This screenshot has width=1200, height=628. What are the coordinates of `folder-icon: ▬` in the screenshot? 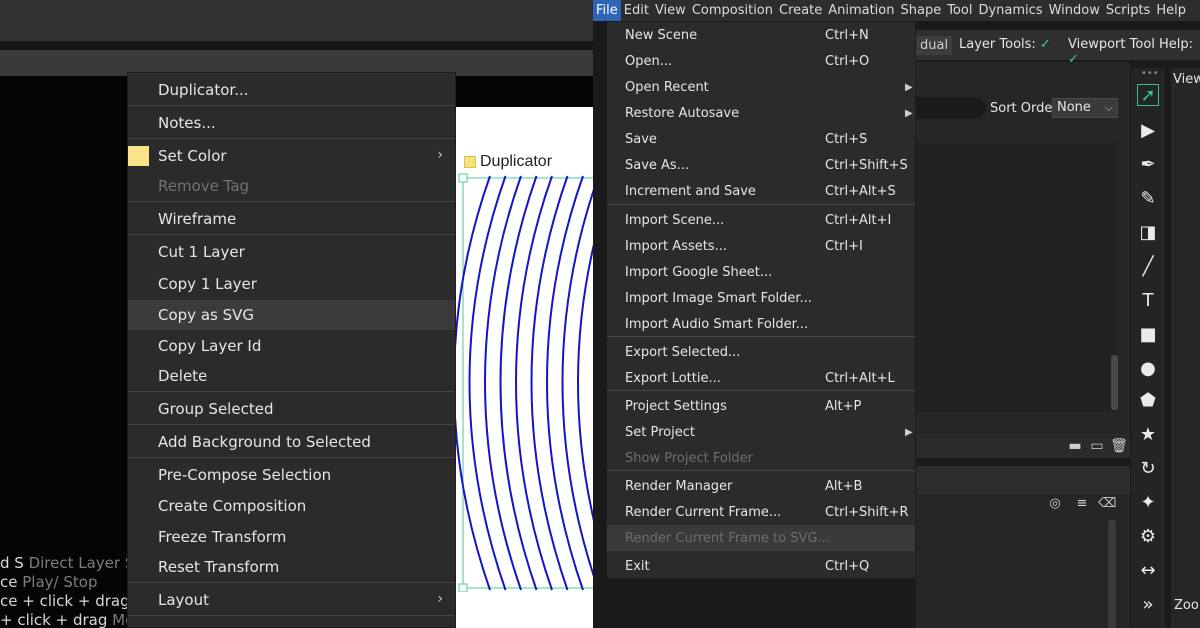 It's located at (1075, 446).